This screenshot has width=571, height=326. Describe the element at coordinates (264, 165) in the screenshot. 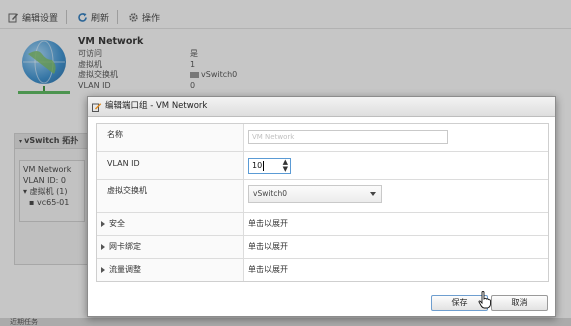

I see `text-cursor` at that location.